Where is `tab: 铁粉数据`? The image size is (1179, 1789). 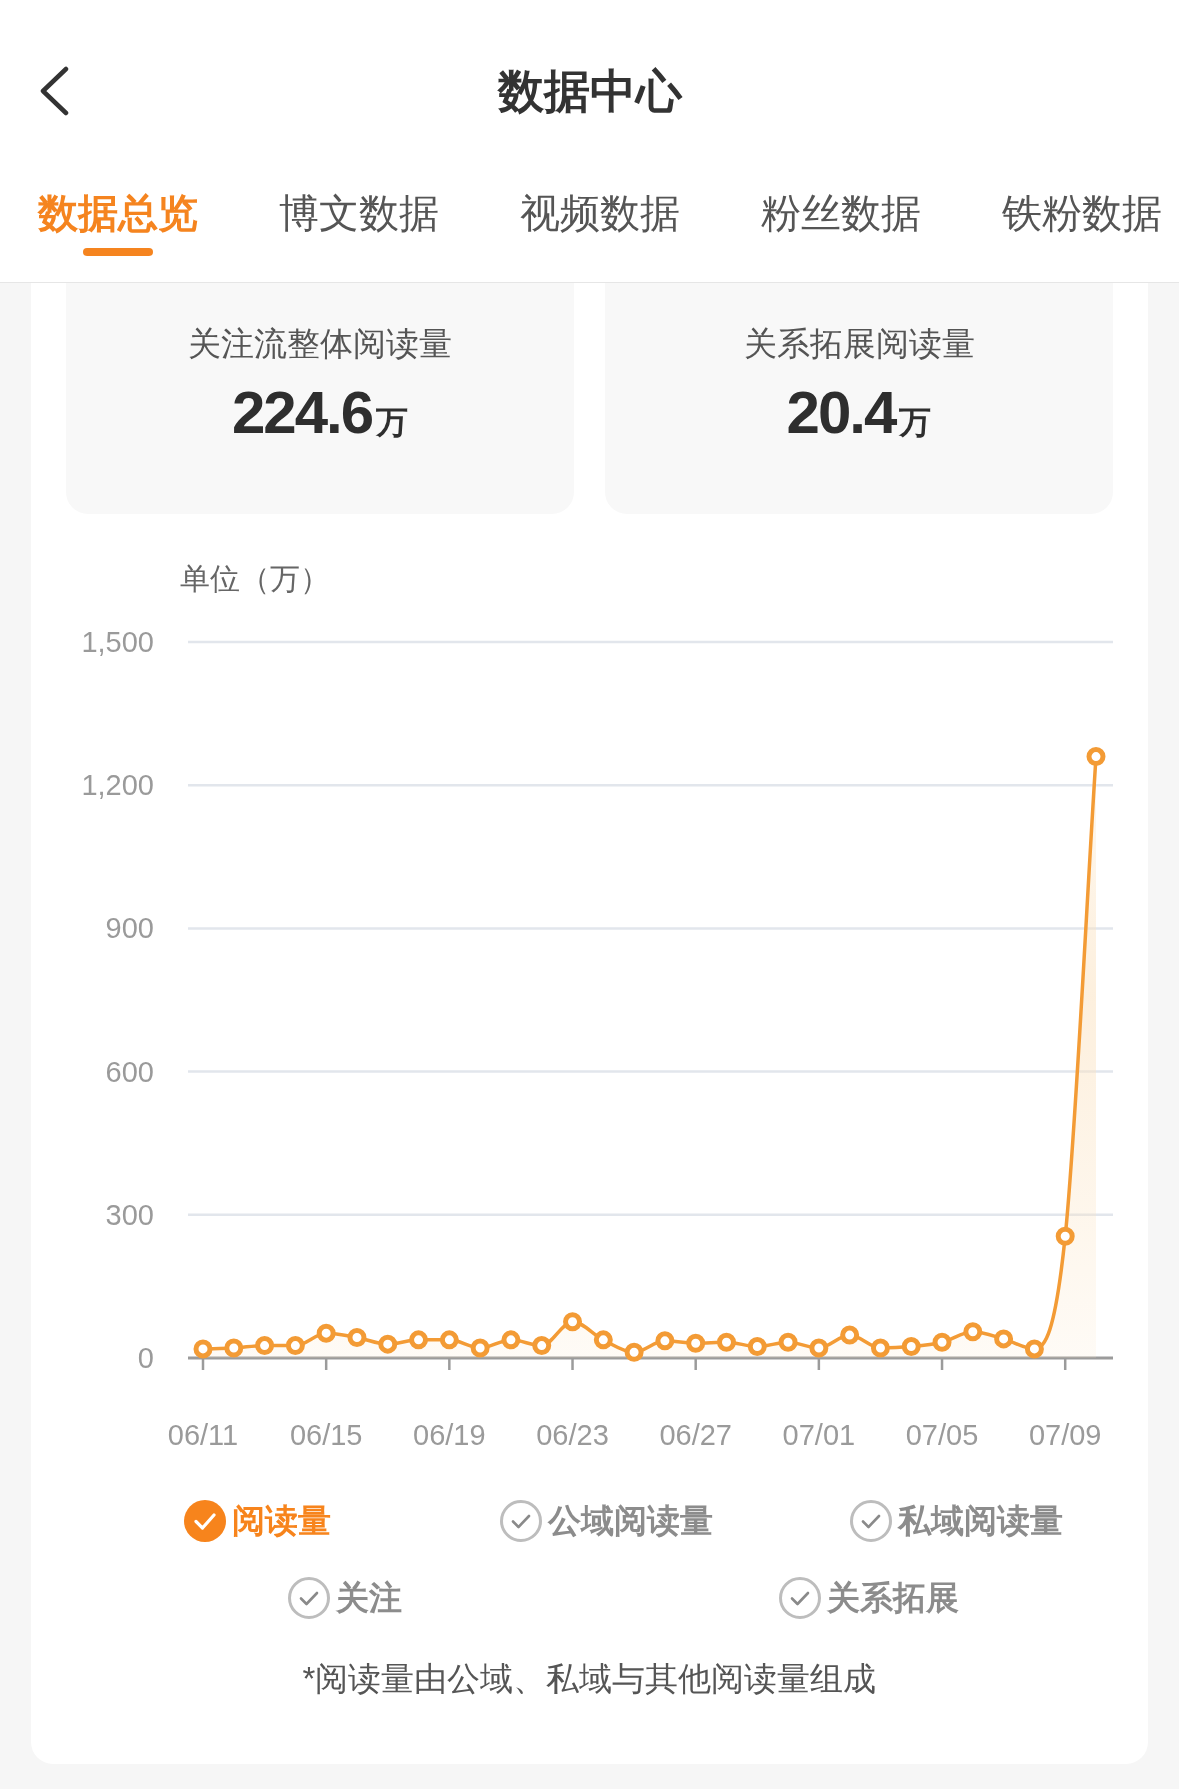
tab: 铁粉数据 is located at coordinates (1082, 227).